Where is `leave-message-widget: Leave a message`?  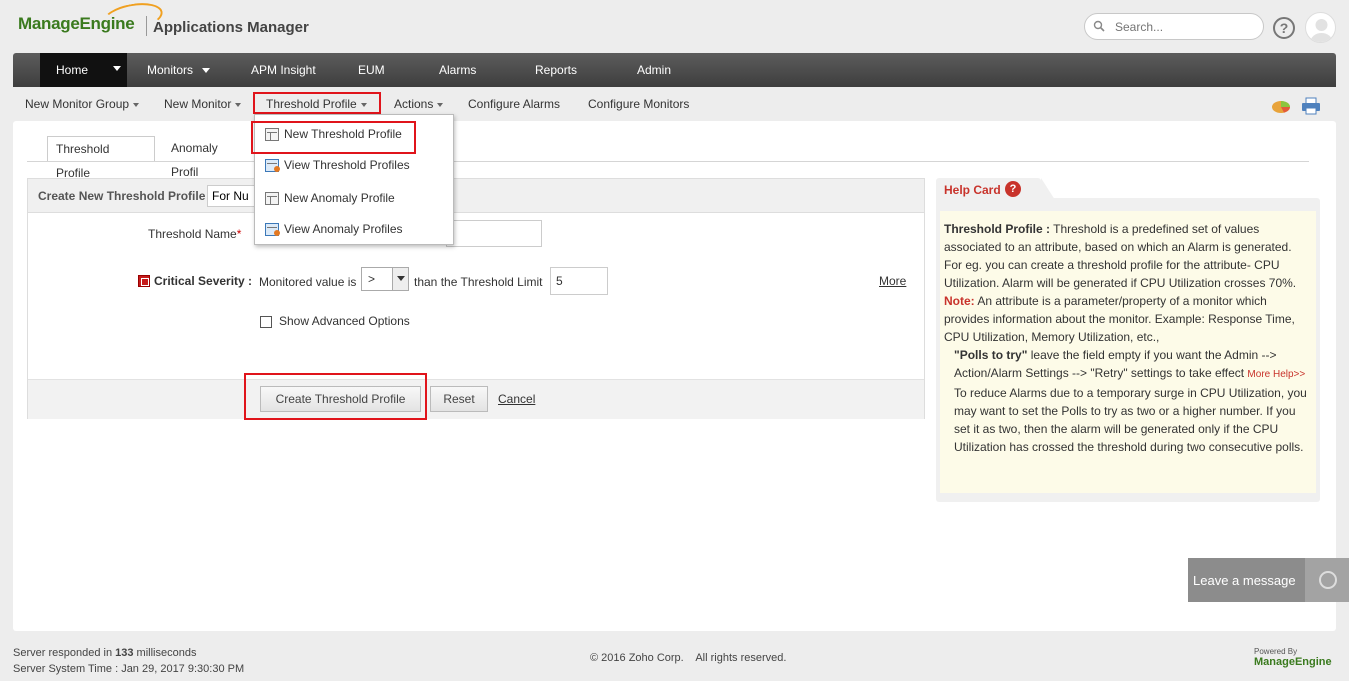 leave-message-widget: Leave a message is located at coordinates (1268, 580).